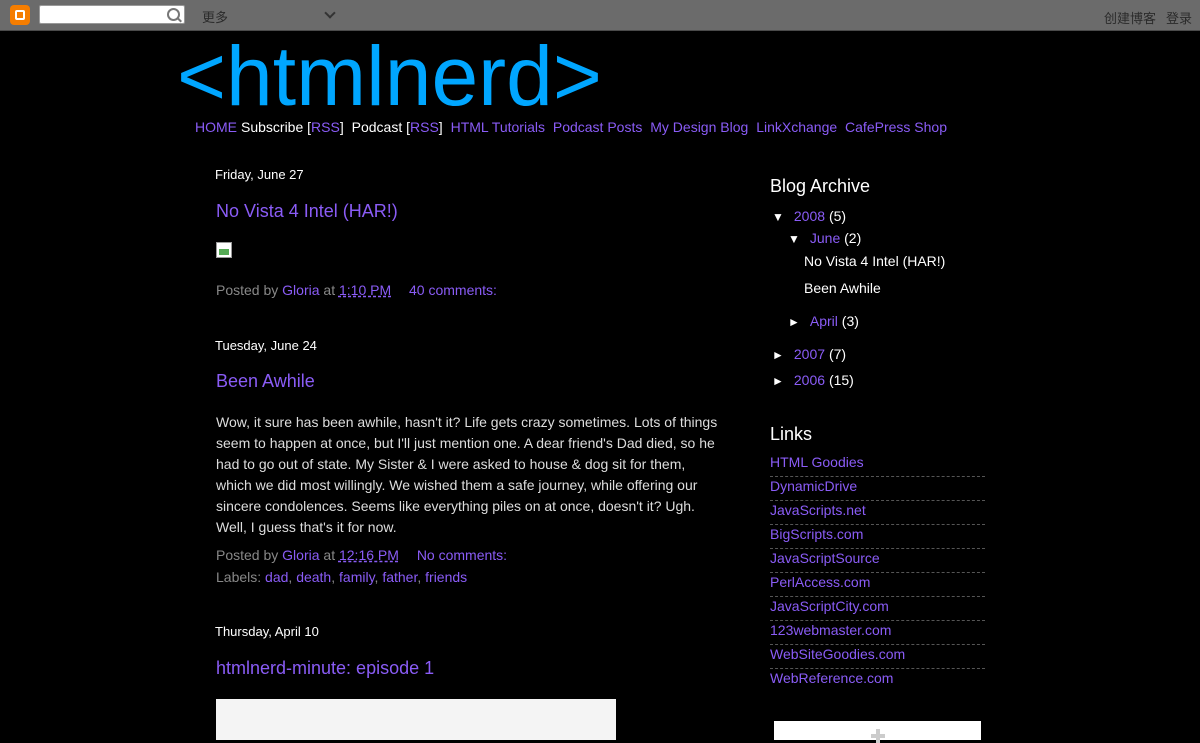 The image size is (1200, 743). I want to click on archive-year-link: 2008, so click(809, 216).